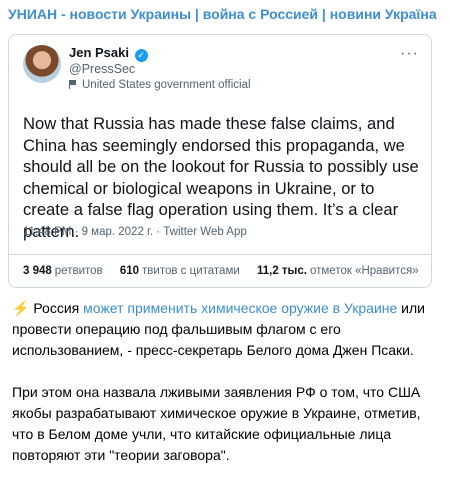 The width and height of the screenshot is (450, 487). Describe the element at coordinates (191, 271) in the screenshot. I see `quotes-label: твитов с цитатами` at that location.